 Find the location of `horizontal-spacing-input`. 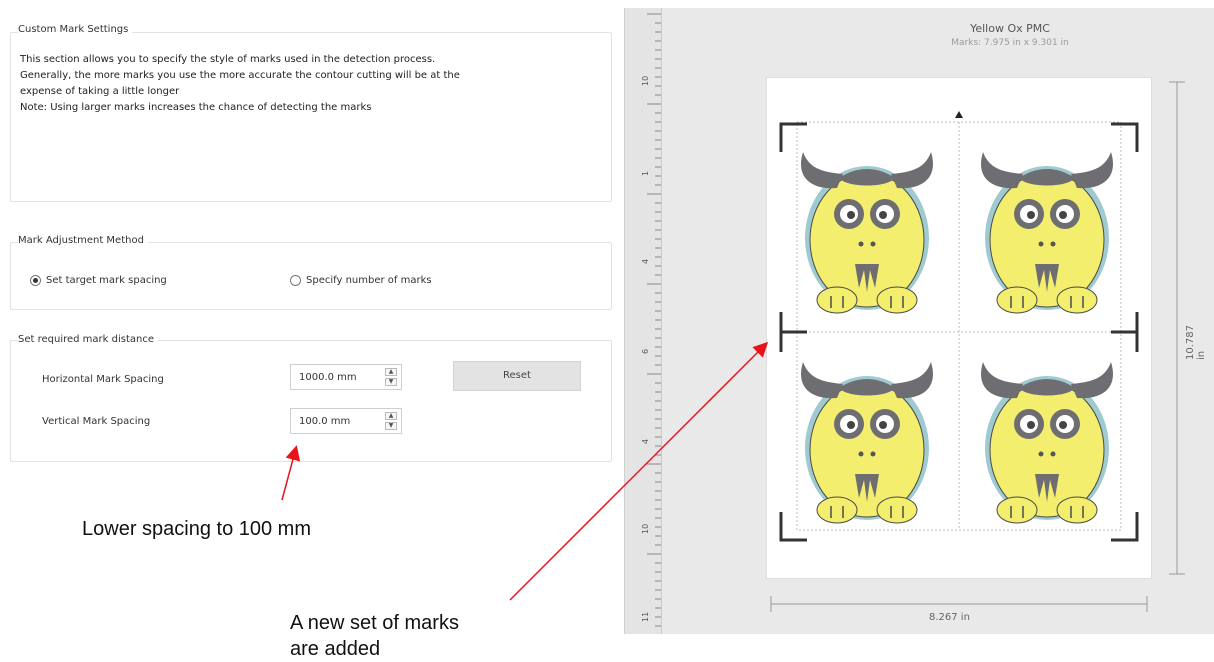

horizontal-spacing-input is located at coordinates (333, 377).